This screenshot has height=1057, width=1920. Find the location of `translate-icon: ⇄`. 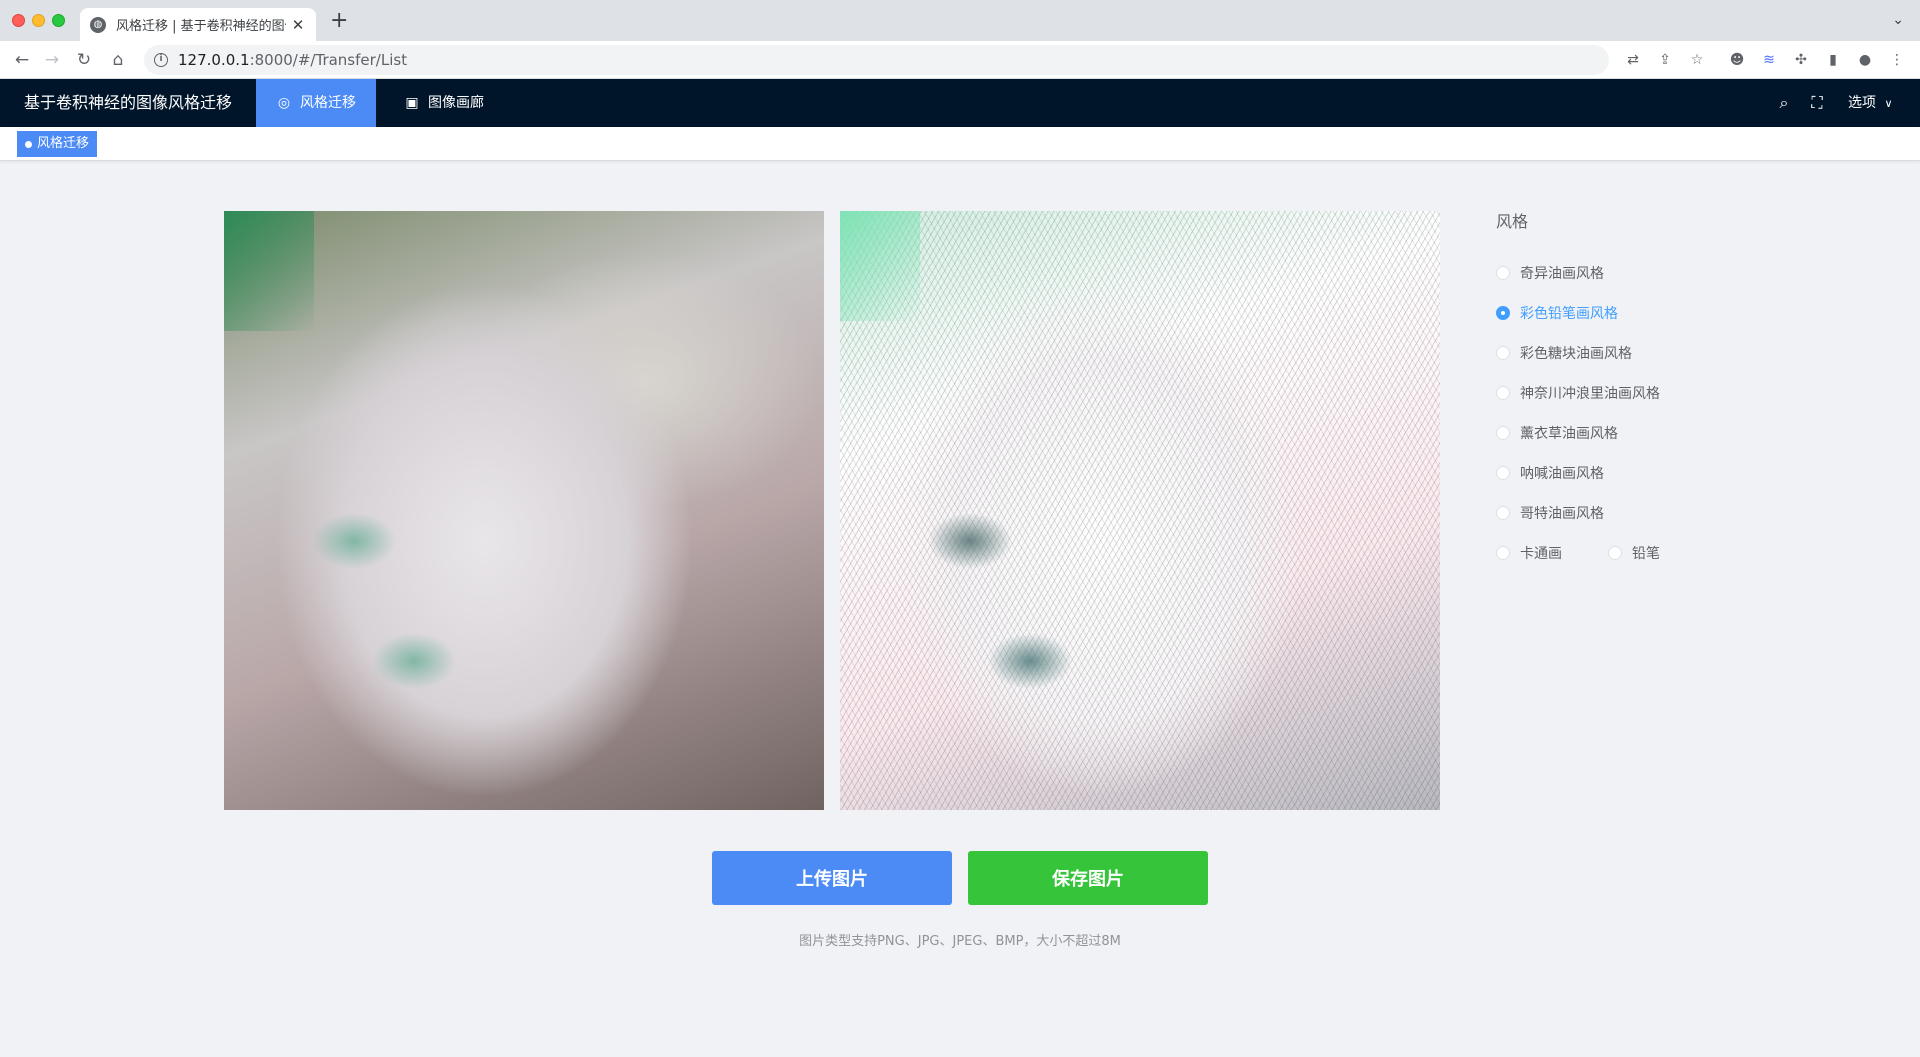

translate-icon: ⇄ is located at coordinates (1633, 60).